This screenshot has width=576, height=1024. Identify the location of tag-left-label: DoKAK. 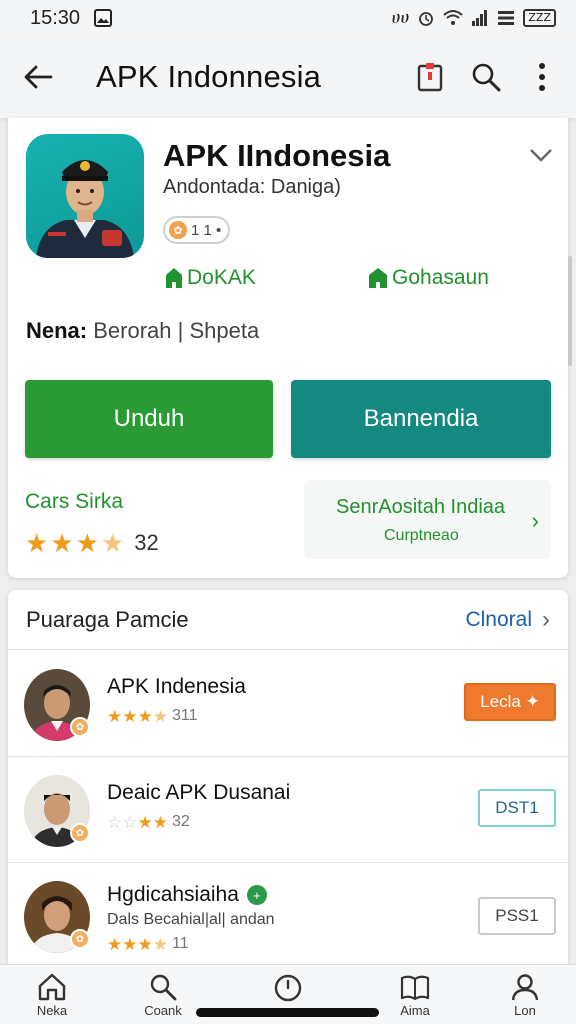
(221, 277).